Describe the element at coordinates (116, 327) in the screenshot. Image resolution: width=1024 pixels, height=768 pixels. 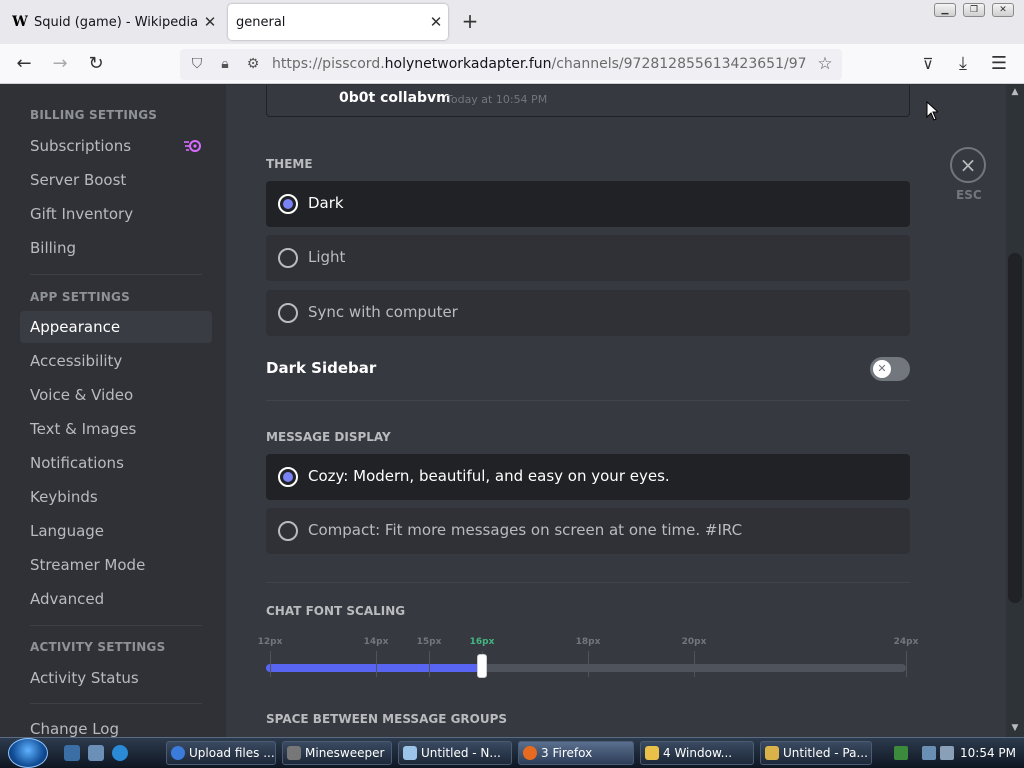
I see `sidebar-item-appearance: Appearance` at that location.